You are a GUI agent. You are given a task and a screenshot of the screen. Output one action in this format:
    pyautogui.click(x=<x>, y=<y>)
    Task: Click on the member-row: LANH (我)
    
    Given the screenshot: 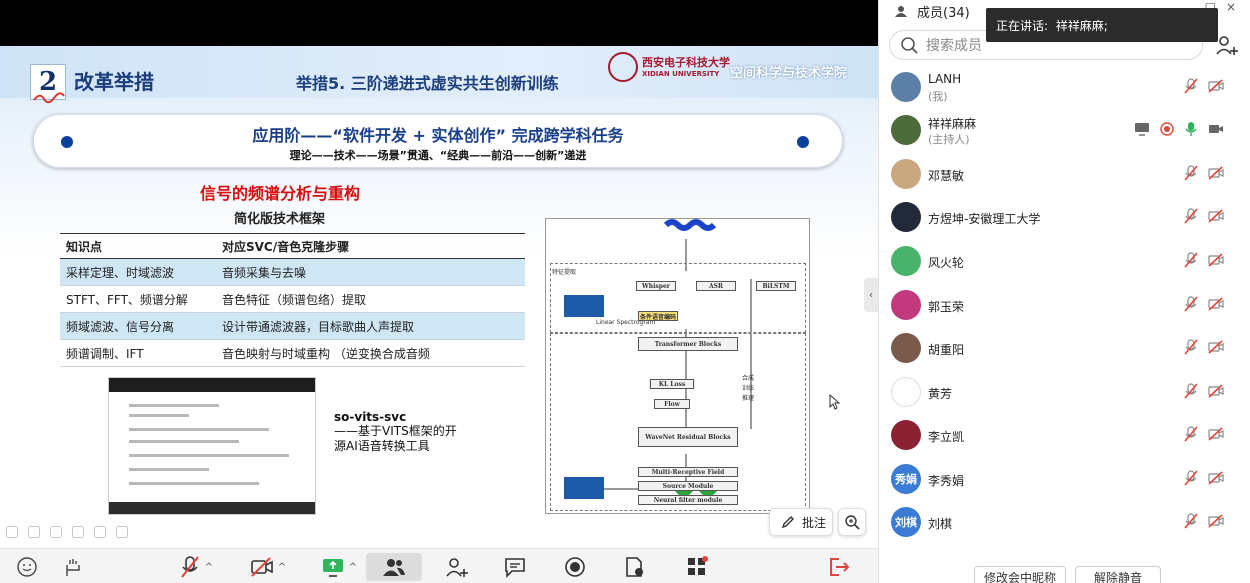 What is the action you would take?
    pyautogui.click(x=1064, y=87)
    